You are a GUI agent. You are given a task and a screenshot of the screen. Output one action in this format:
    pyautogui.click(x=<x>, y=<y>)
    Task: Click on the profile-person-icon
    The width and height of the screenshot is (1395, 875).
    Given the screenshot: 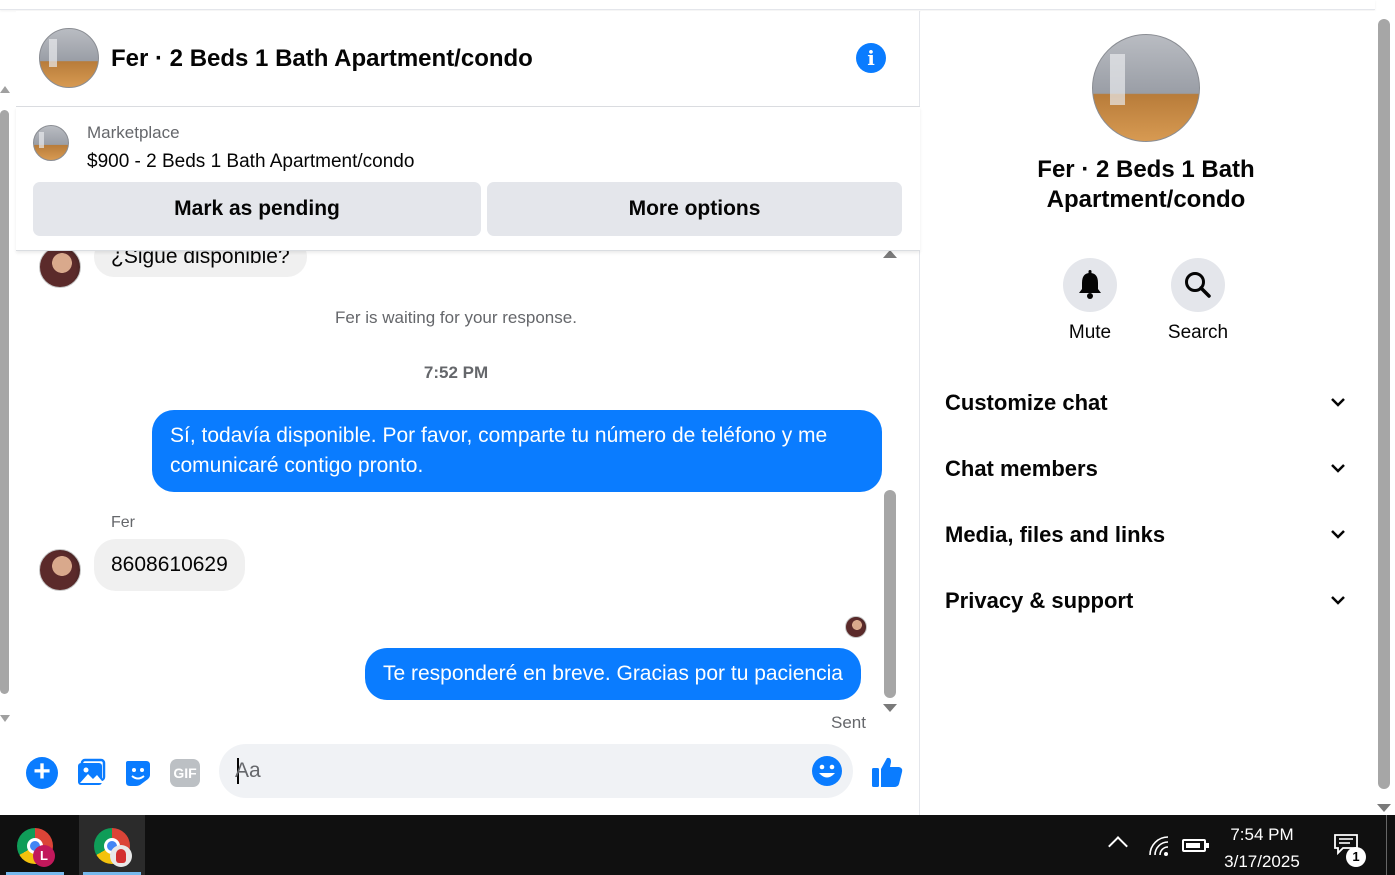 What is the action you would take?
    pyautogui.click(x=121, y=856)
    